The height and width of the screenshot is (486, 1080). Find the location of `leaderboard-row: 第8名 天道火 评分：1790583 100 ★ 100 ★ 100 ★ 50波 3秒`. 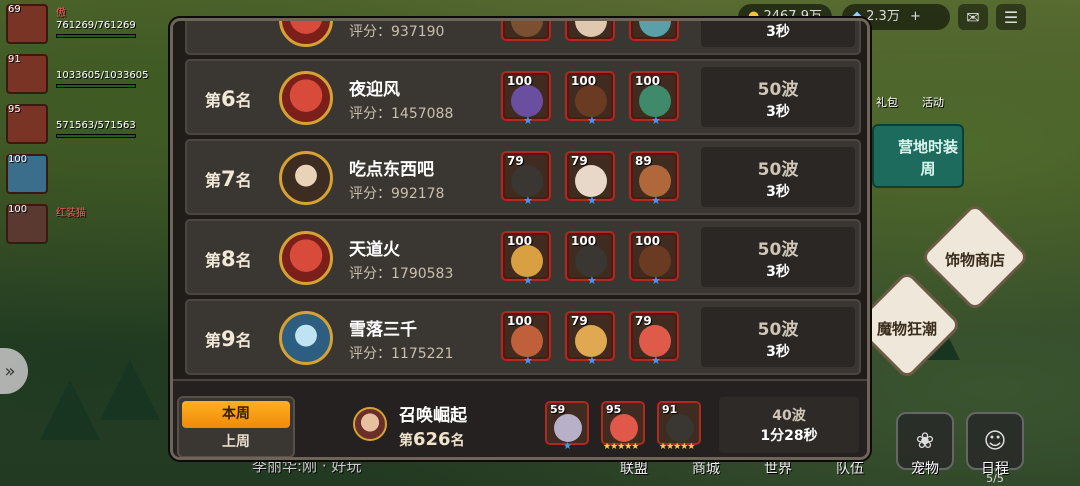

leaderboard-row: 第8名 天道火 评分：1790583 100 ★ 100 ★ 100 ★ 50波 3秒 is located at coordinates (523, 257).